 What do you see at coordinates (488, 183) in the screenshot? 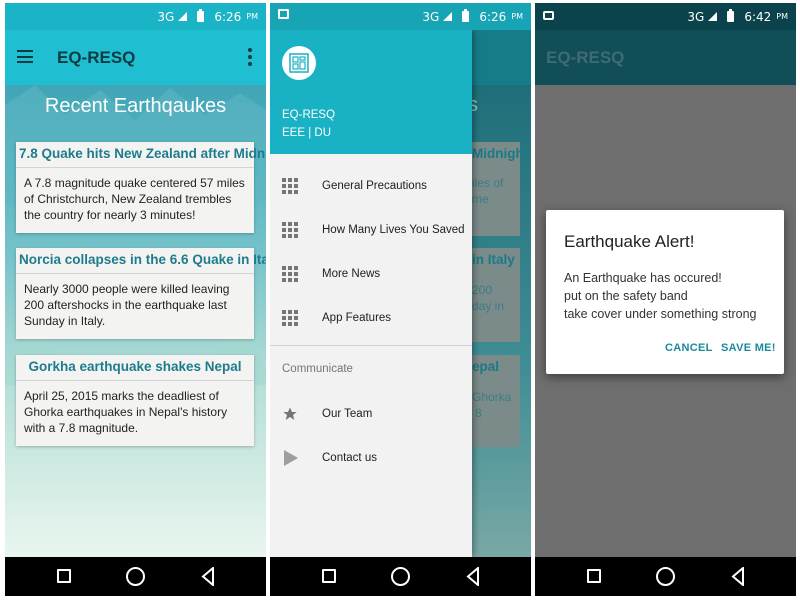
I see `bg-fragment: iles of` at bounding box center [488, 183].